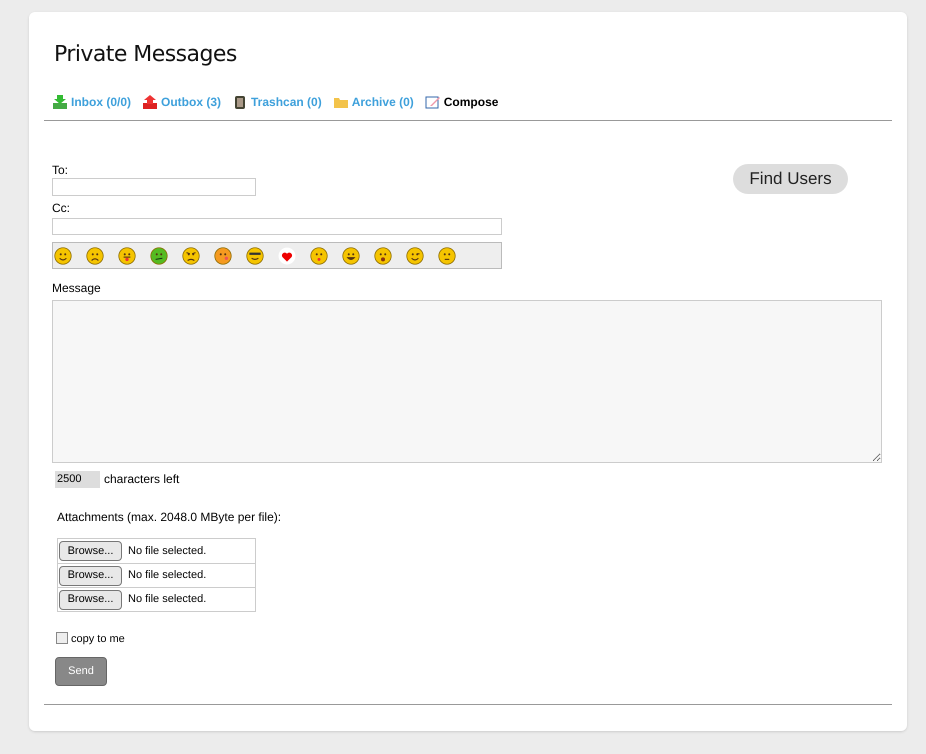  I want to click on send-button: Send, so click(81, 671).